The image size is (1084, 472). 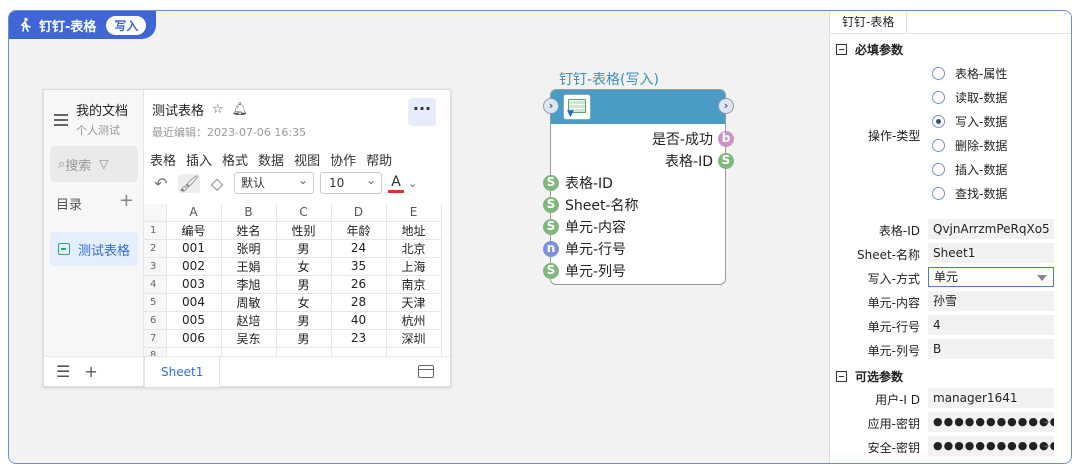 What do you see at coordinates (726, 106) in the screenshot?
I see `exec-out-port: ›` at bounding box center [726, 106].